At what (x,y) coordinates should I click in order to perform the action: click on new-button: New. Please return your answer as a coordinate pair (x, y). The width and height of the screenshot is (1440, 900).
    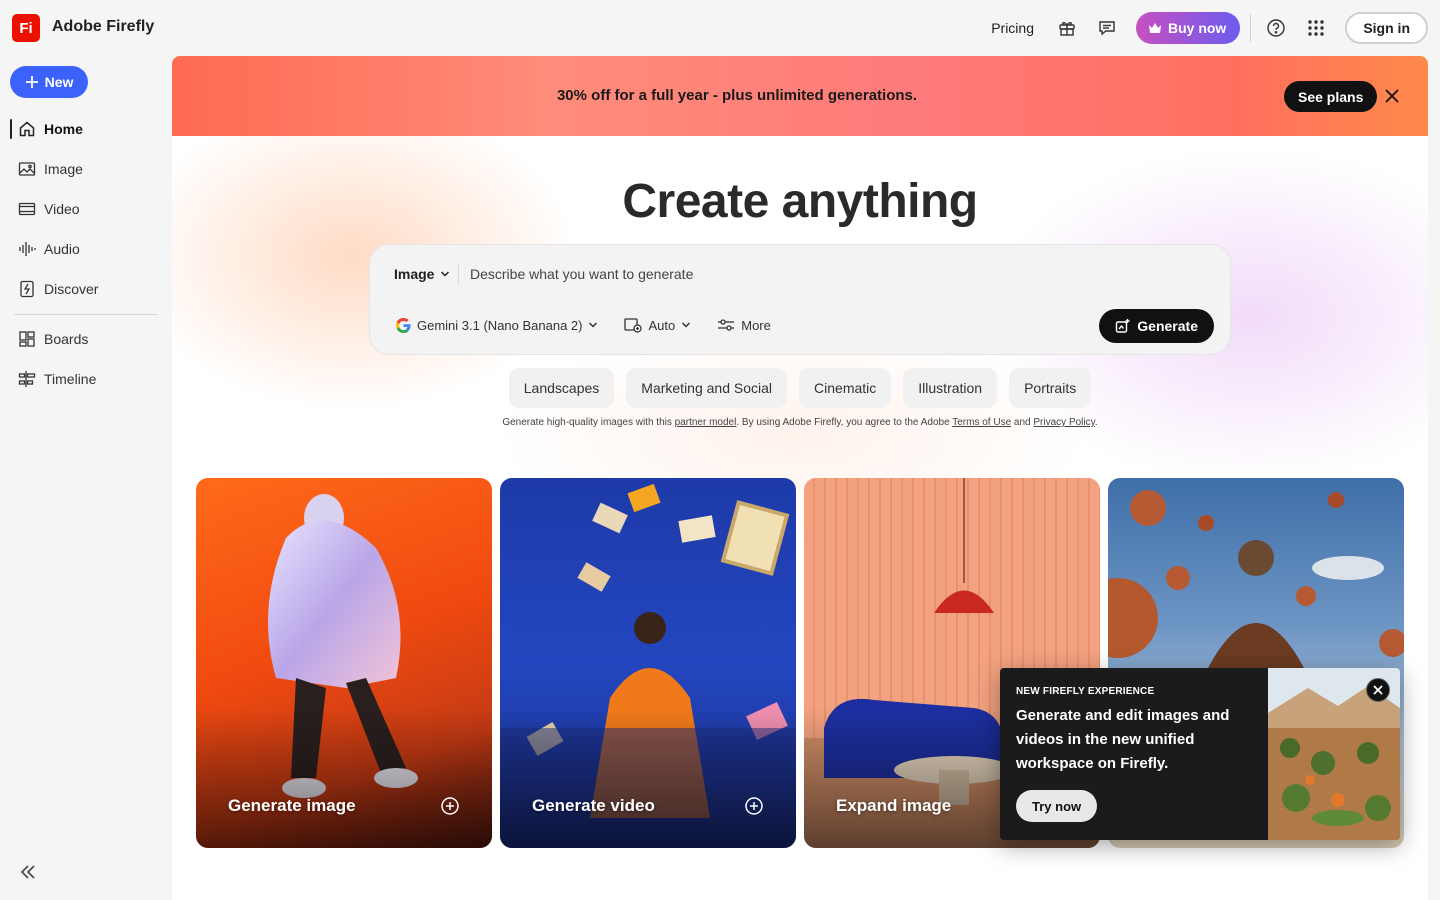
    Looking at the image, I should click on (49, 82).